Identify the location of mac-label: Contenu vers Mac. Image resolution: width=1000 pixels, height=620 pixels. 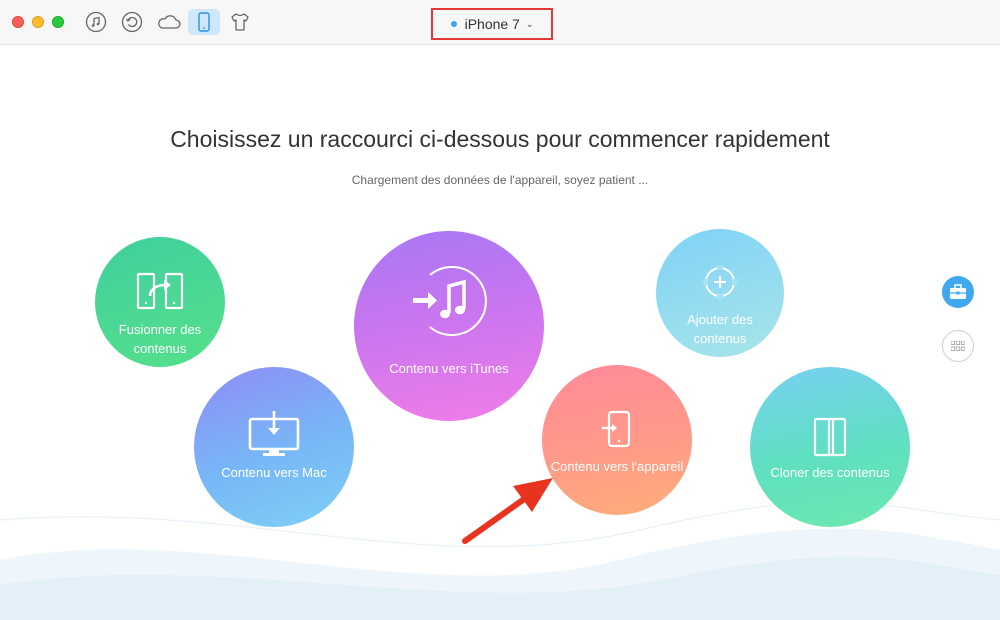
(274, 472).